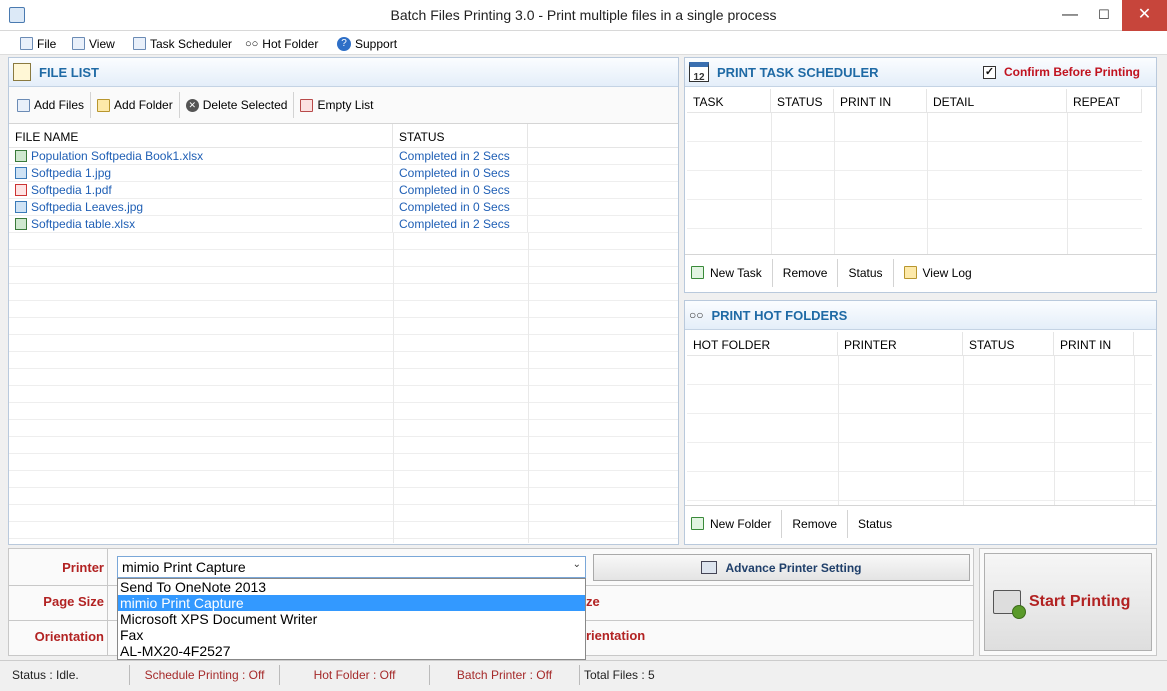 The height and width of the screenshot is (691, 1167). Describe the element at coordinates (1080, 601) in the screenshot. I see `start-printing-label: Start Printing` at that location.